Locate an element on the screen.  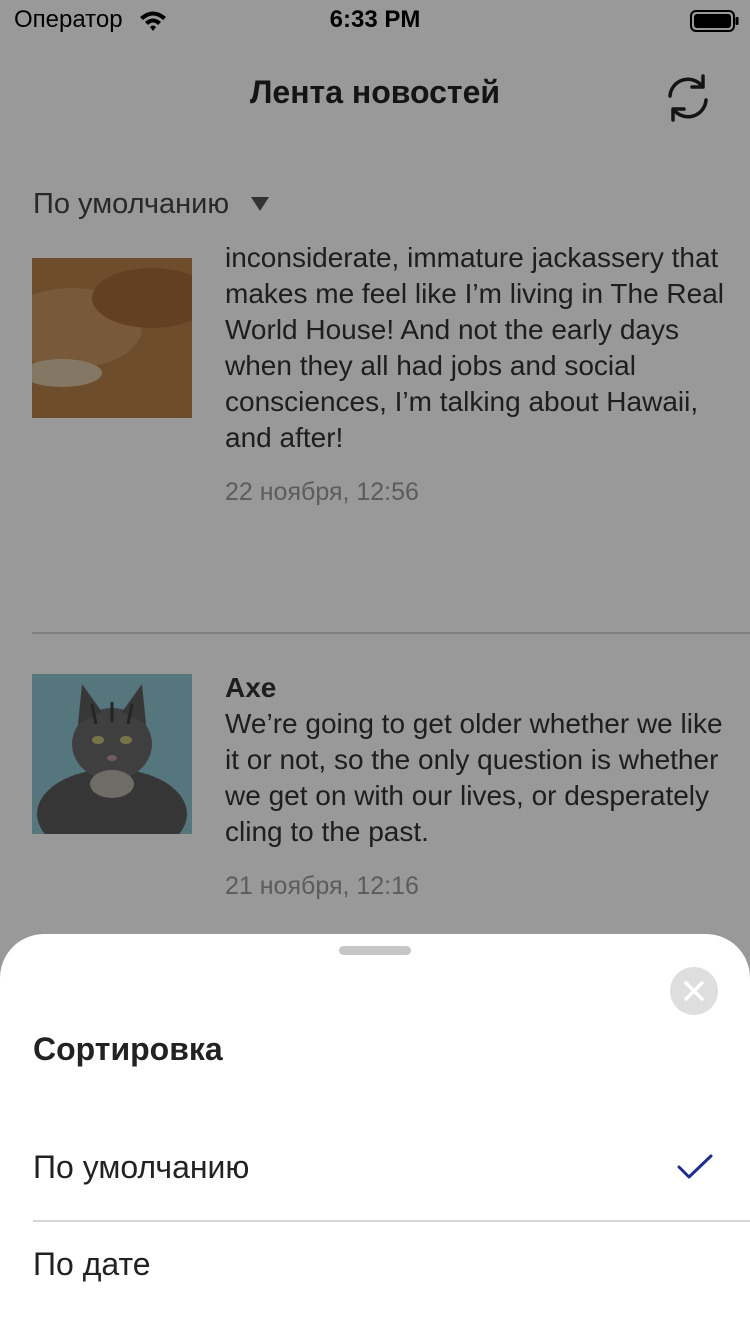
close-icon is located at coordinates (694, 991).